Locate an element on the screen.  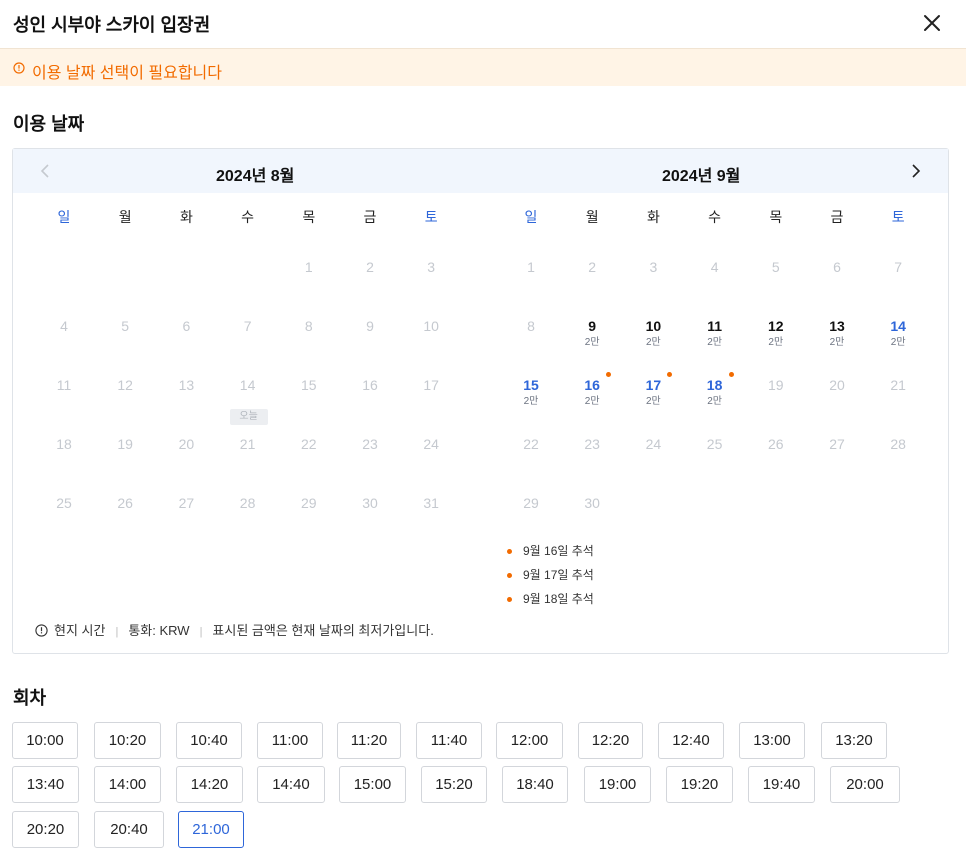
calendar-day-available: 17 2만 is located at coordinates (653, 399).